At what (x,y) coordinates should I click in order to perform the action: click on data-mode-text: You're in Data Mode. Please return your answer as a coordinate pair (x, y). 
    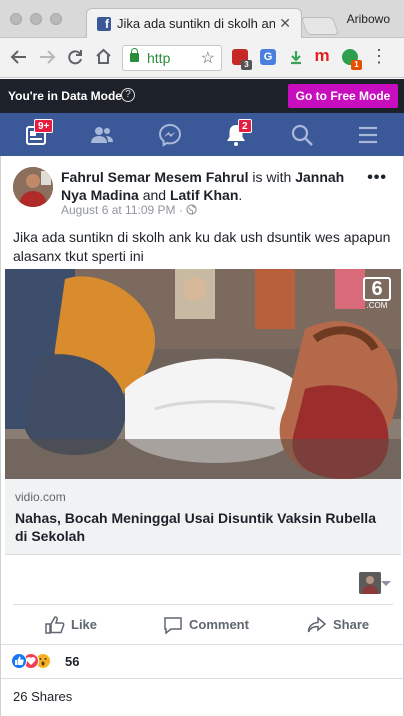
    Looking at the image, I should click on (65, 96).